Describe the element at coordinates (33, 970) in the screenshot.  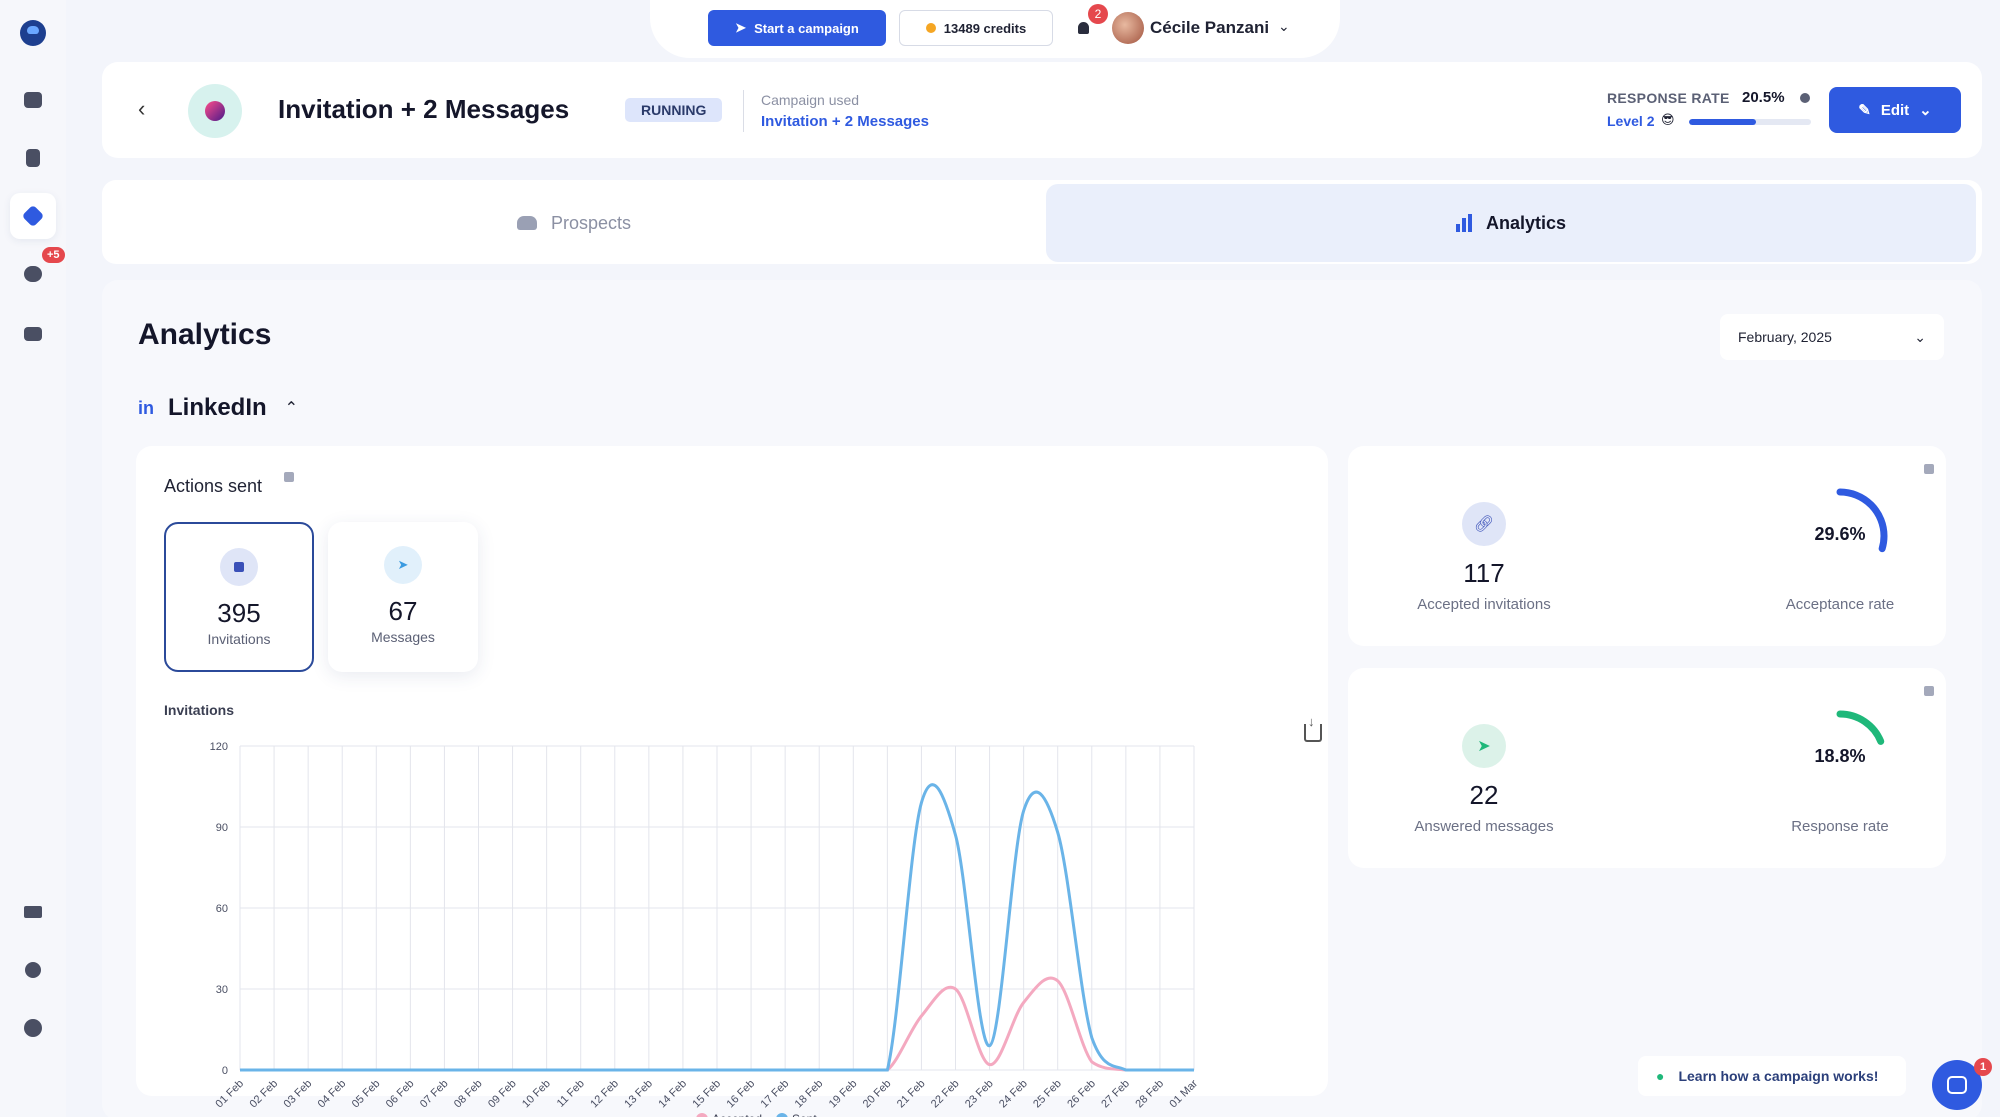
I see `settings-icon` at that location.